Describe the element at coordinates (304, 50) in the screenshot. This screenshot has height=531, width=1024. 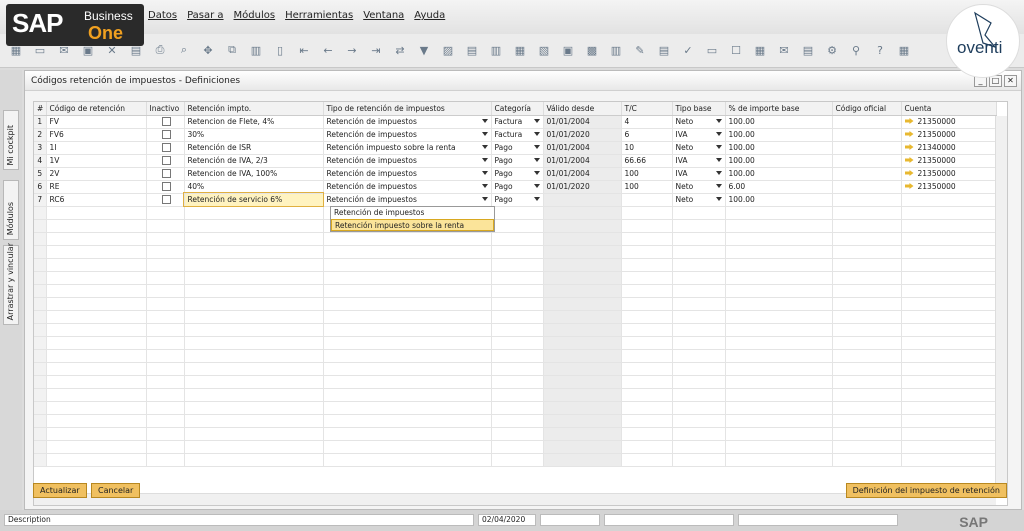
I see `toolbar-icon: ⇤` at that location.